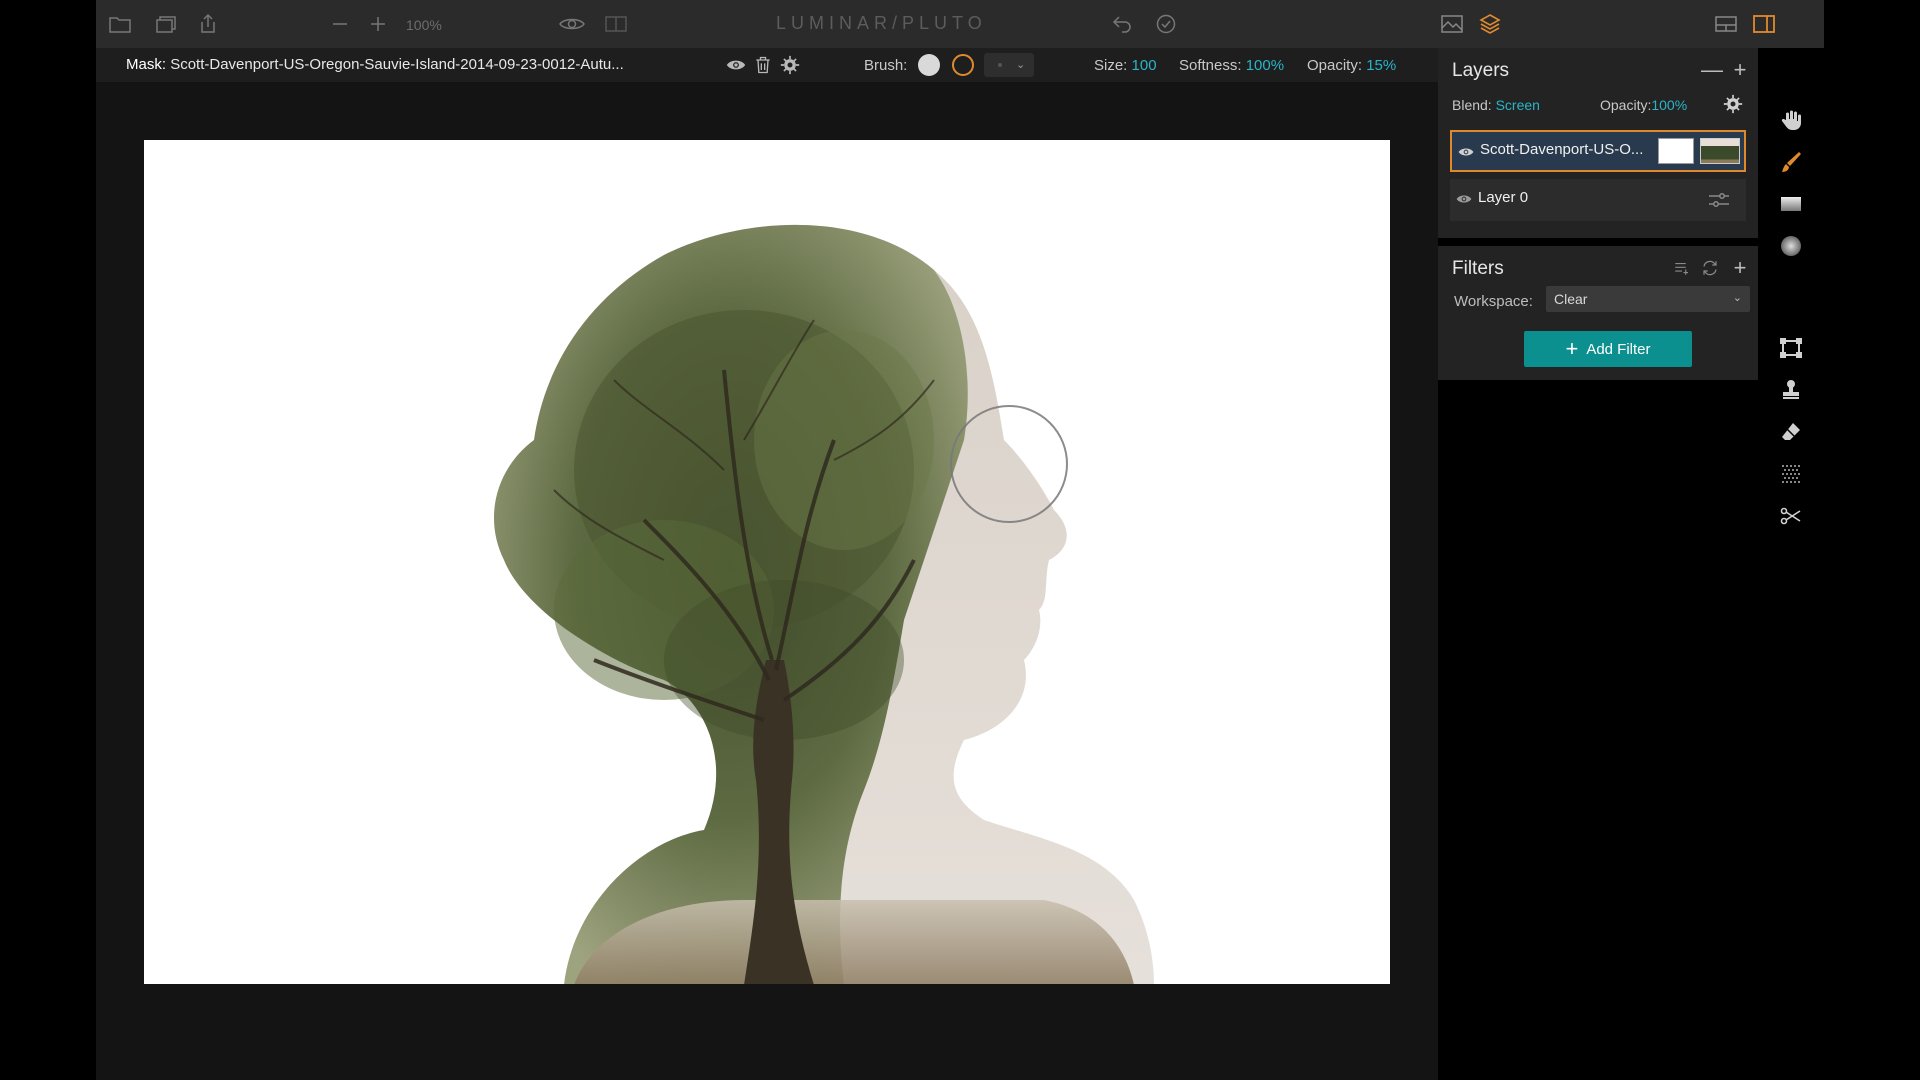 Image resolution: width=1920 pixels, height=1080 pixels. Describe the element at coordinates (736, 65) in the screenshot. I see `mask-visibility-icon` at that location.